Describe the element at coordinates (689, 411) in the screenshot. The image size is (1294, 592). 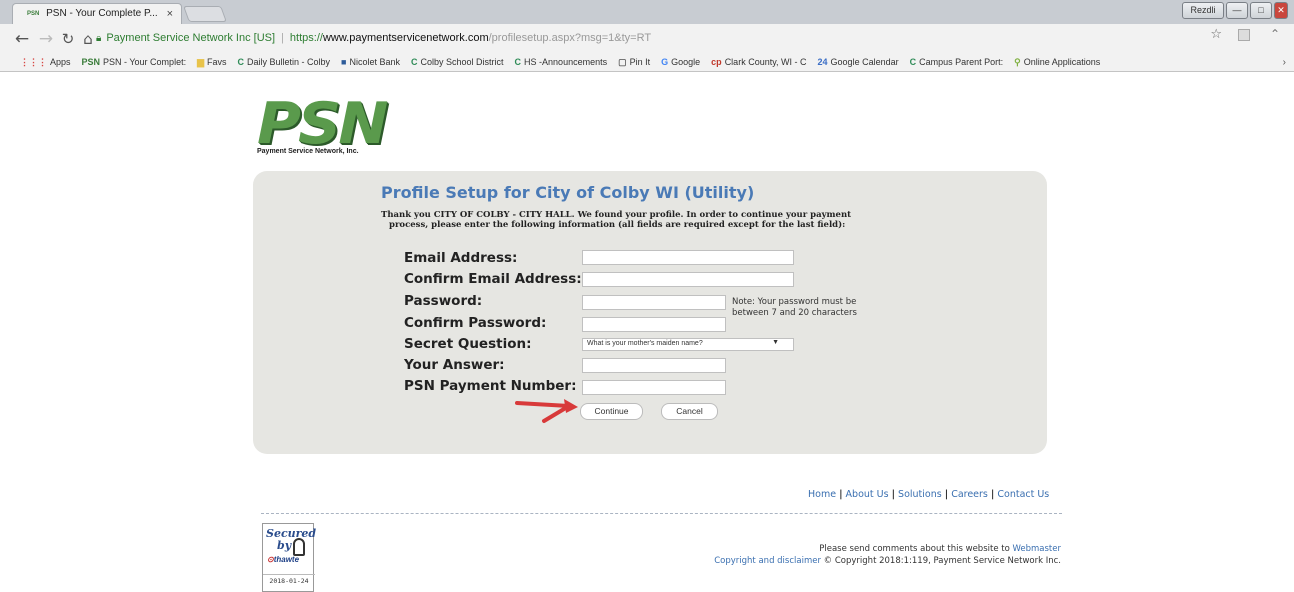
I see `cancel-button: Cancel` at that location.